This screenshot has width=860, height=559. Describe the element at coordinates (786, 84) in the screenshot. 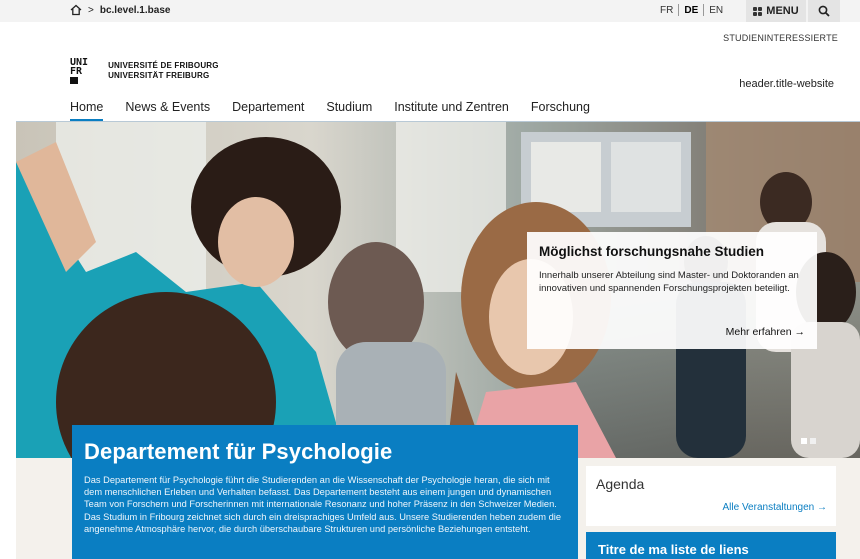

I see `site-title: header.title-website` at that location.